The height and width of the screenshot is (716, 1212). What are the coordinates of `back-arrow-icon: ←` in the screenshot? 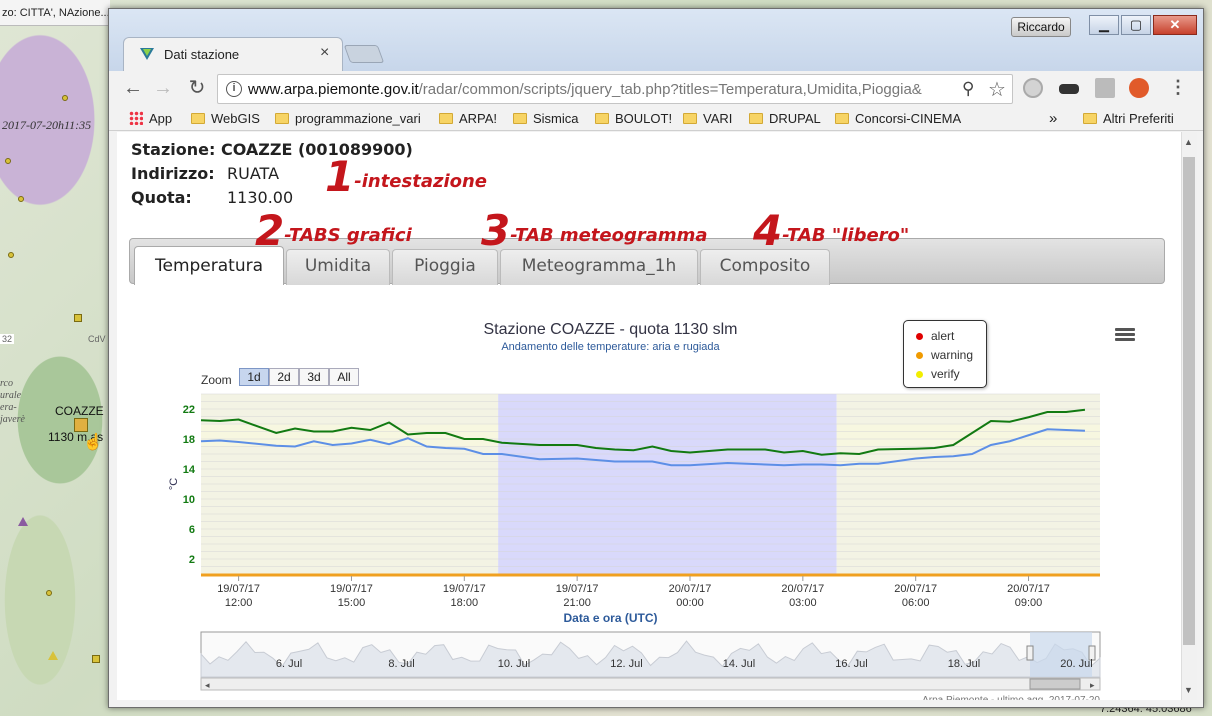 It's located at (133, 89).